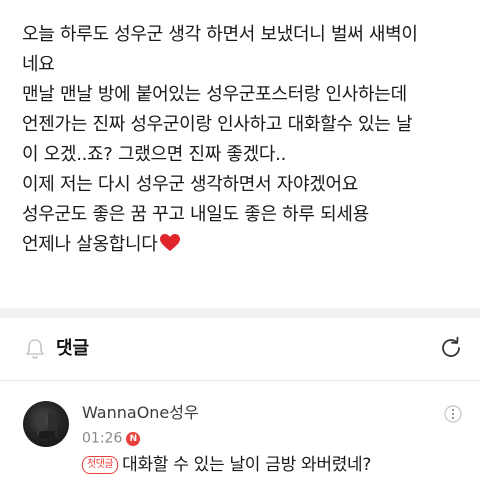  Describe the element at coordinates (102, 438) in the screenshot. I see `comment-time: 01:26` at that location.